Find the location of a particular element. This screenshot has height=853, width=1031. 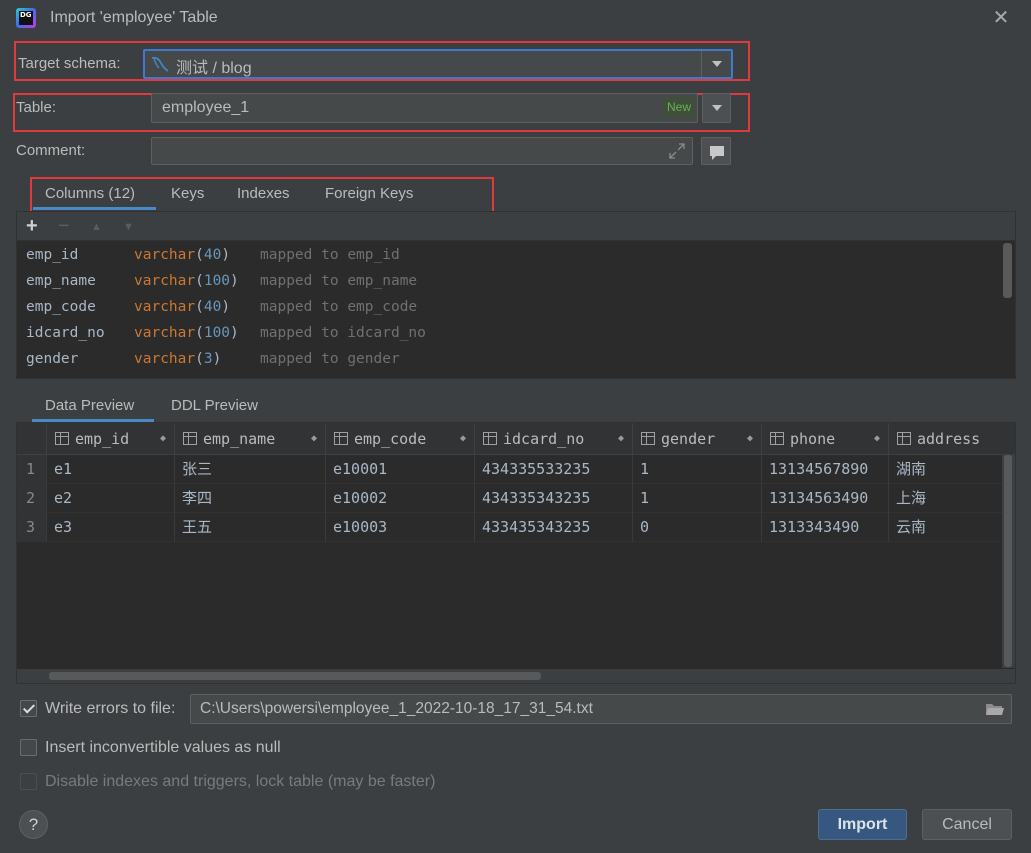

expand-icon is located at coordinates (677, 151).